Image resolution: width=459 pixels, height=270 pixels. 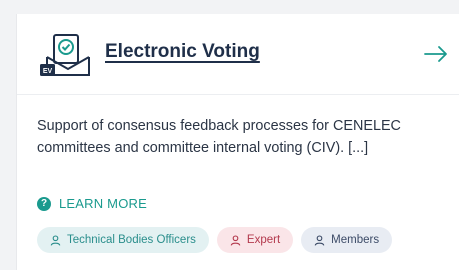 I want to click on tag-label: Expert, so click(x=263, y=240).